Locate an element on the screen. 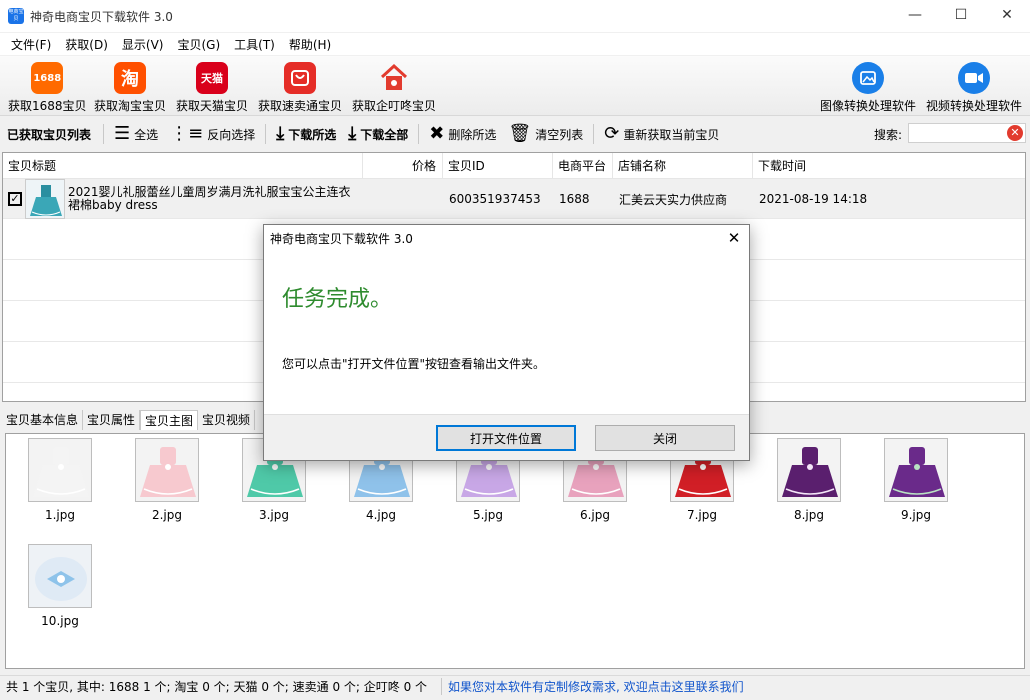 This screenshot has width=1030, height=700. row-platform: 1688 is located at coordinates (574, 199).